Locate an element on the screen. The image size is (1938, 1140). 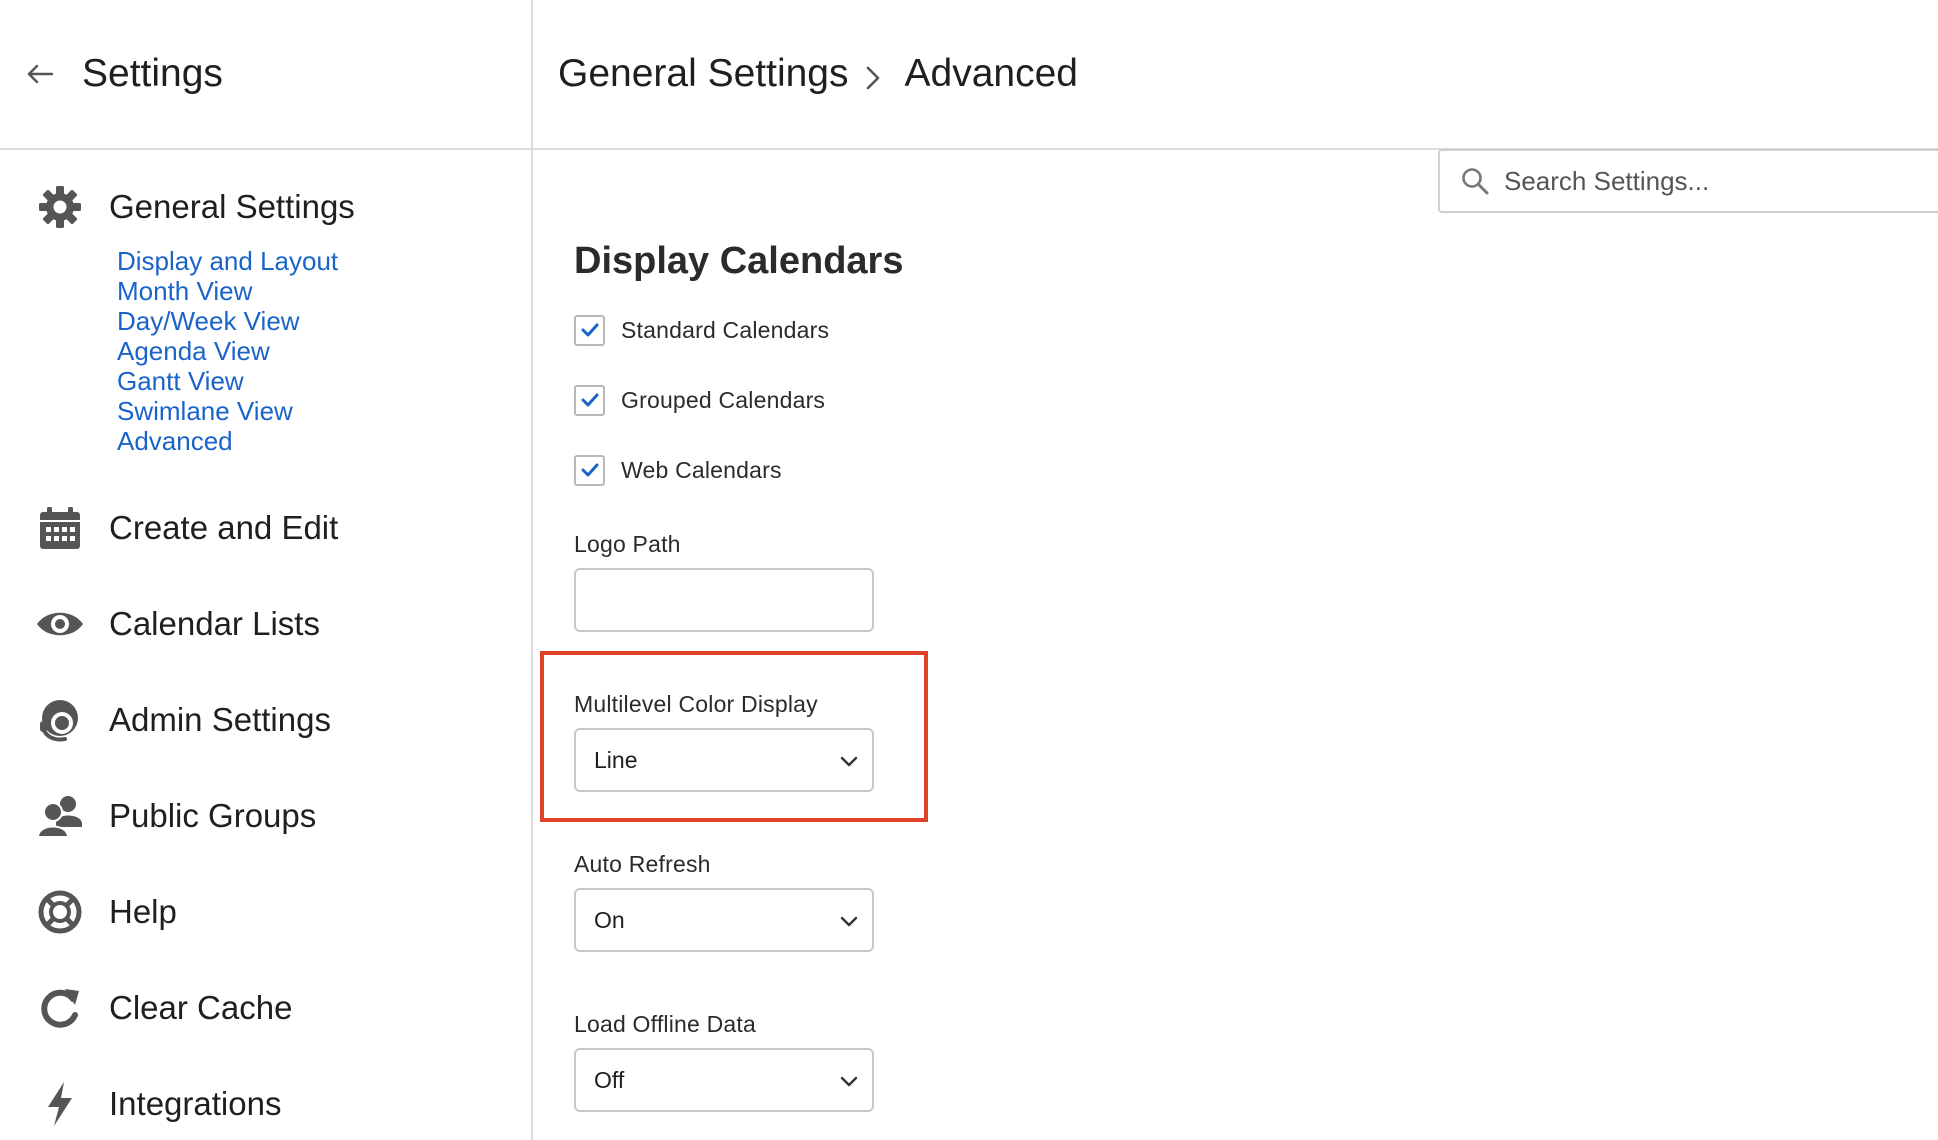
eye-icon is located at coordinates (60, 624).